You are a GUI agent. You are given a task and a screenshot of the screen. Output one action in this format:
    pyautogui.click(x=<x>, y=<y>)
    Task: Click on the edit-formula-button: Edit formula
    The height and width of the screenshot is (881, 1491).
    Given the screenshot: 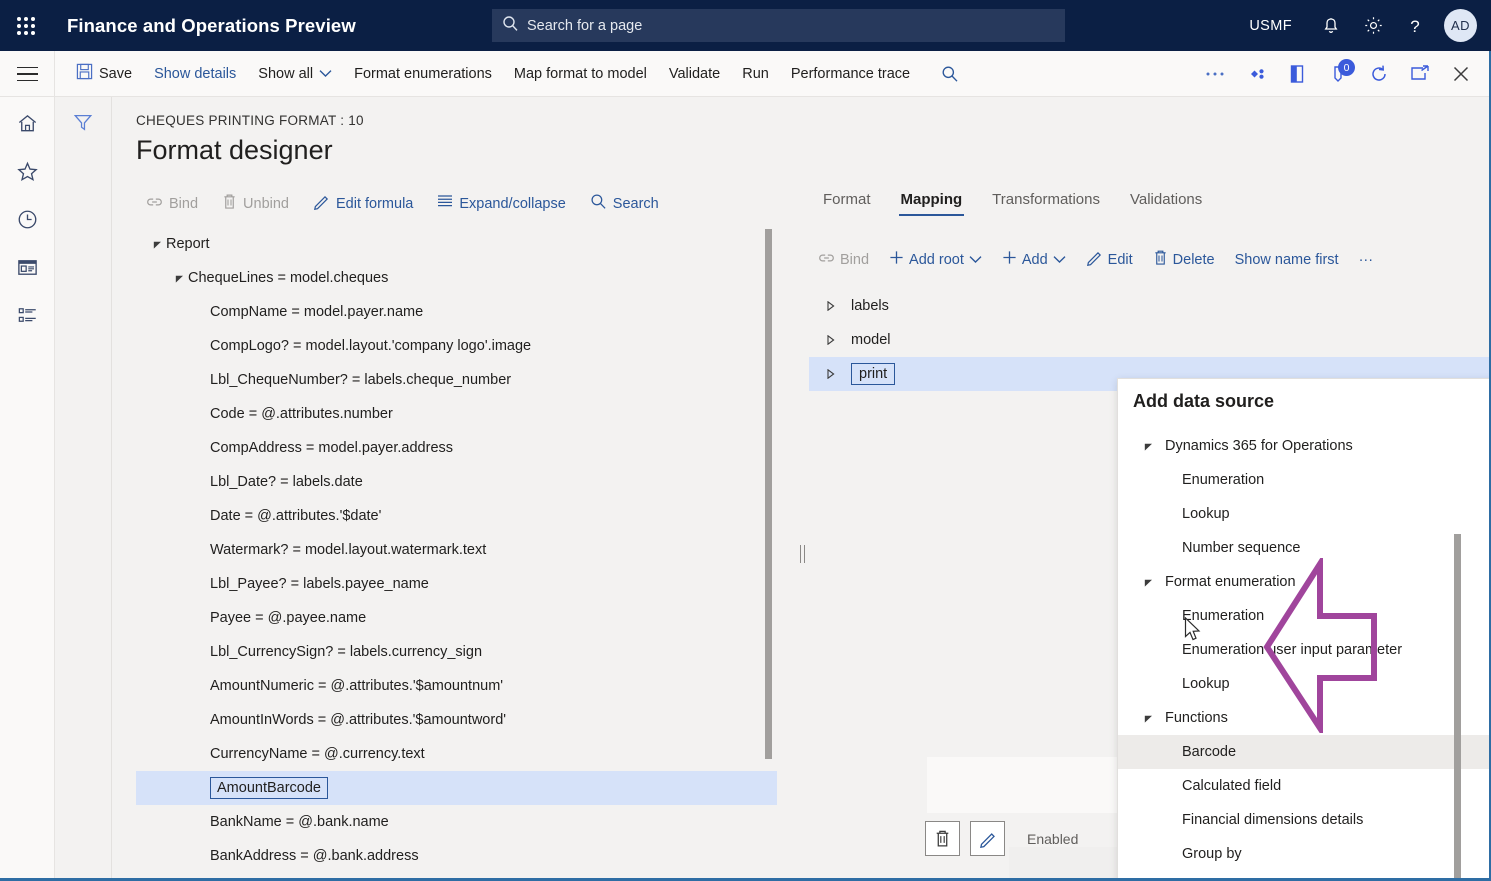 What is the action you would take?
    pyautogui.click(x=363, y=203)
    